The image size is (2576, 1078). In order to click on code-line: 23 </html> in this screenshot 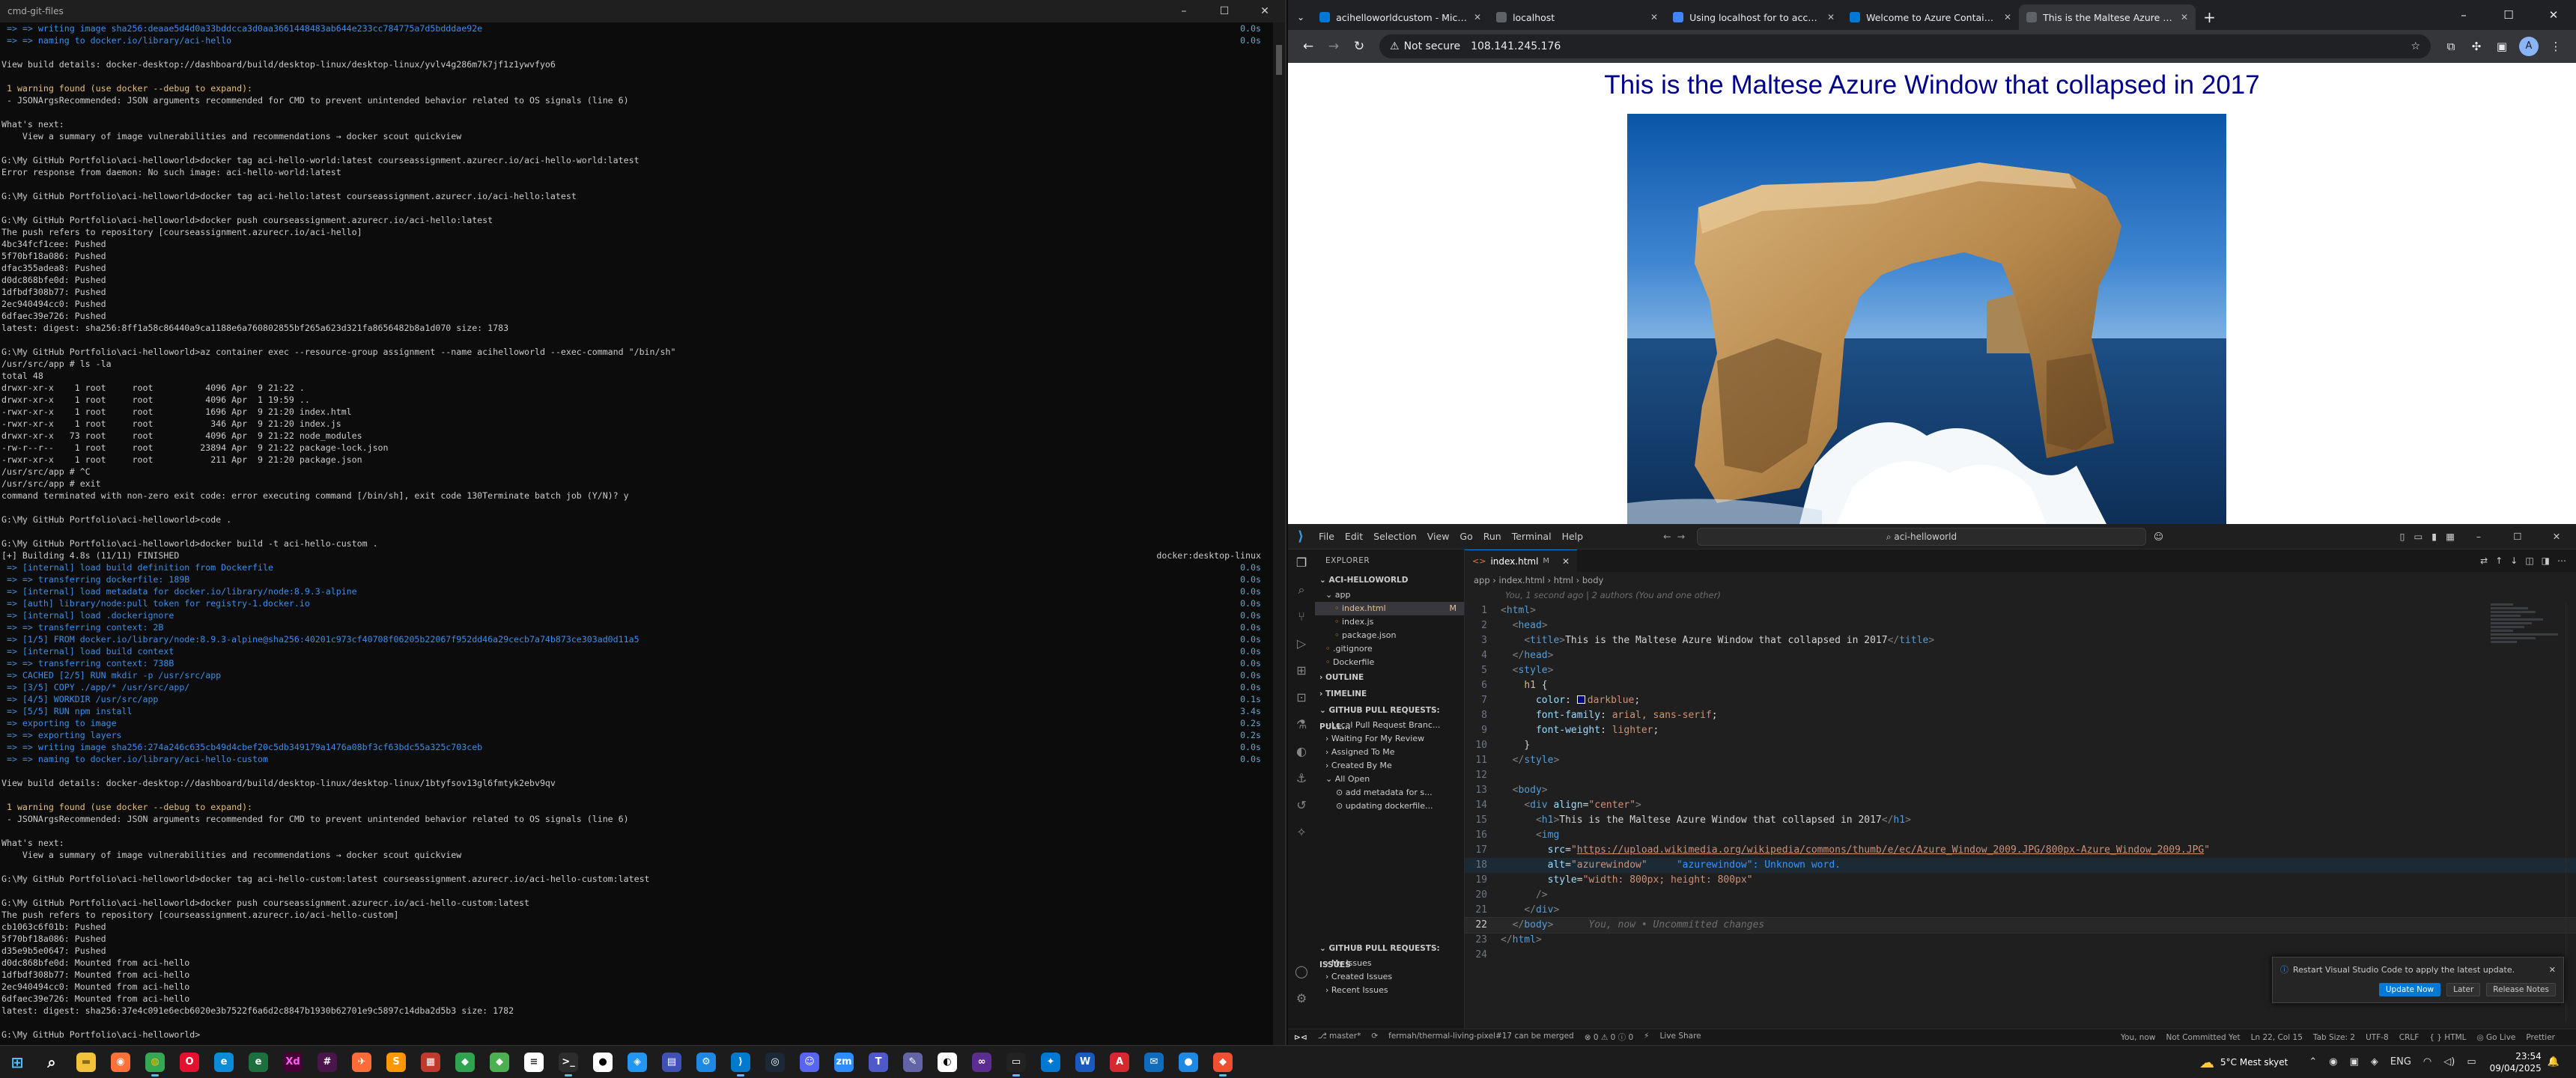, I will do `click(2020, 940)`.